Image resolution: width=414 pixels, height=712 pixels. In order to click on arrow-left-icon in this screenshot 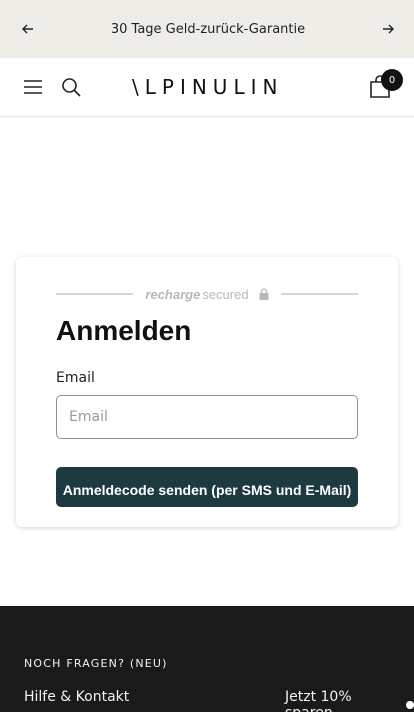, I will do `click(27, 29)`.